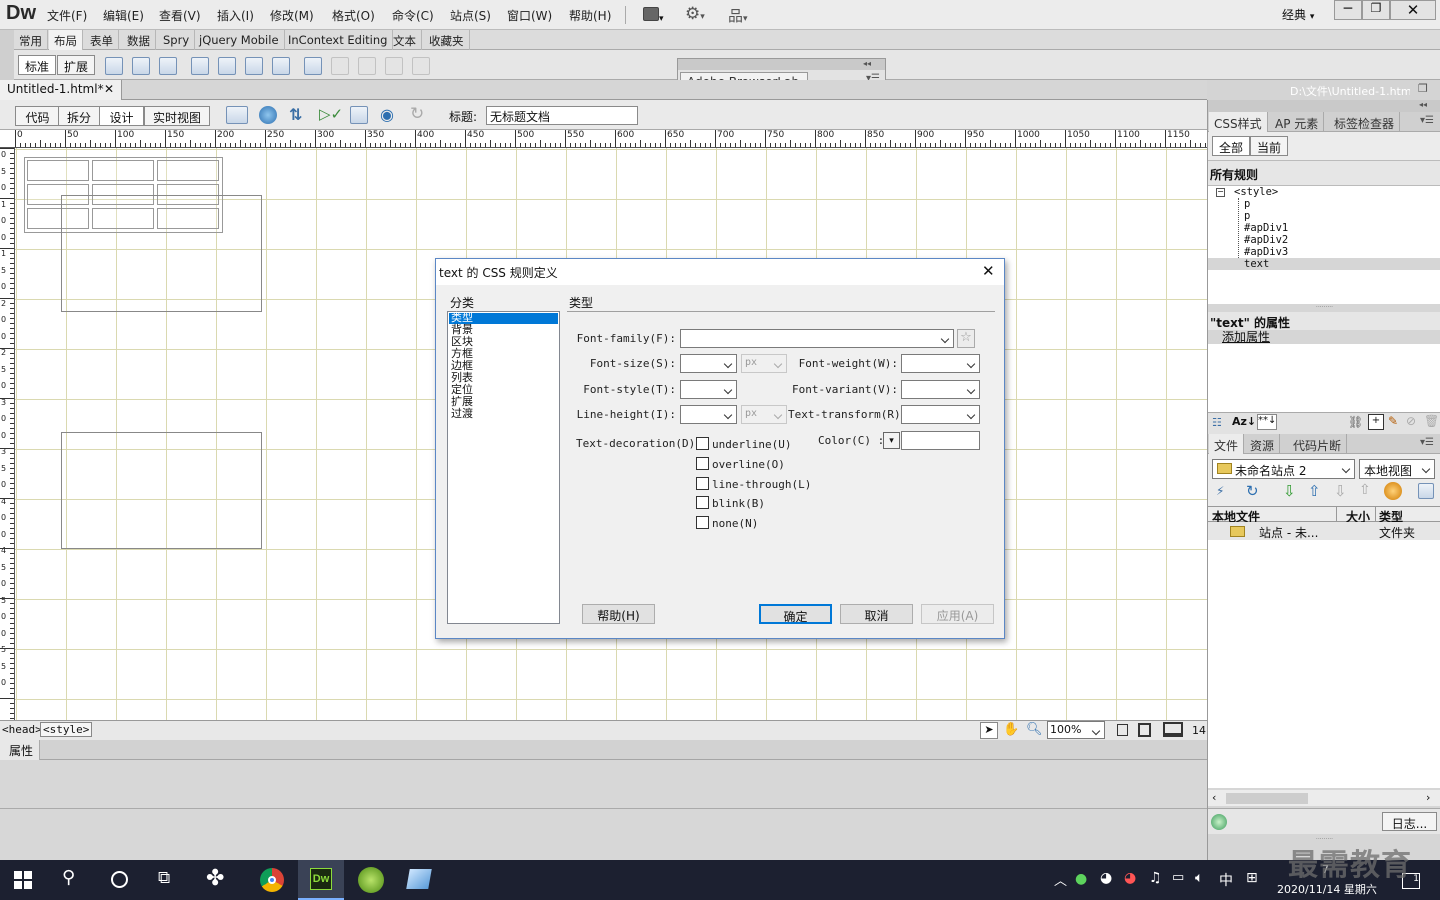  I want to click on pinwheel-app-icon: ✤, so click(215, 878).